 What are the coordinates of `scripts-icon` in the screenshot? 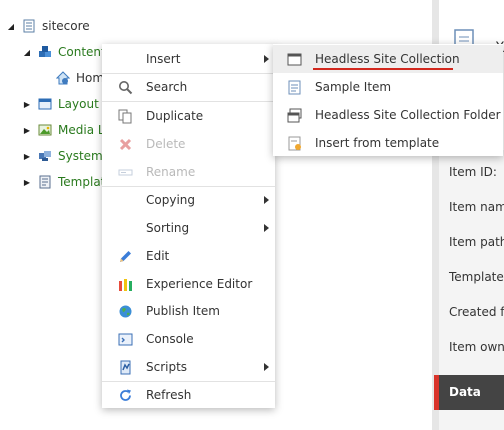 It's located at (125, 367).